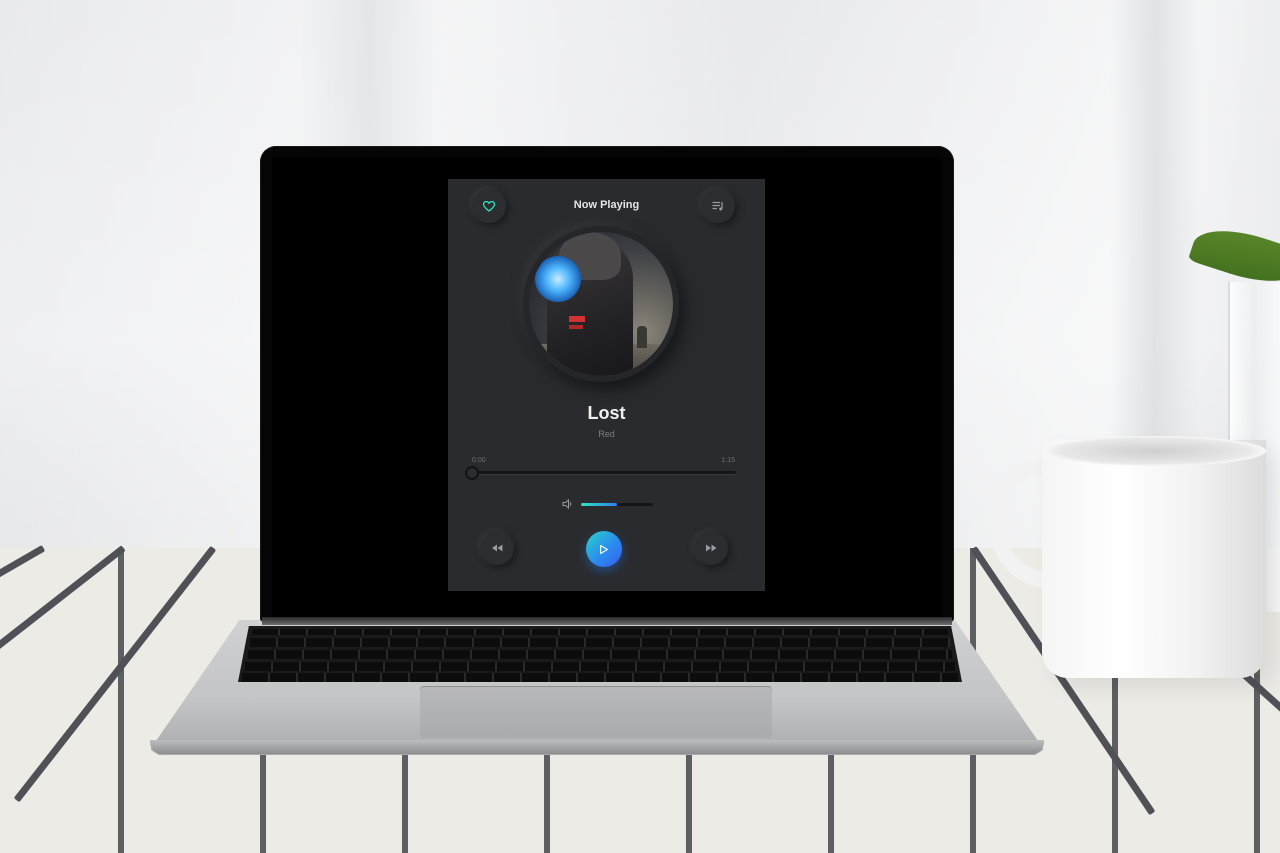  Describe the element at coordinates (599, 504) in the screenshot. I see `volume-level` at that location.